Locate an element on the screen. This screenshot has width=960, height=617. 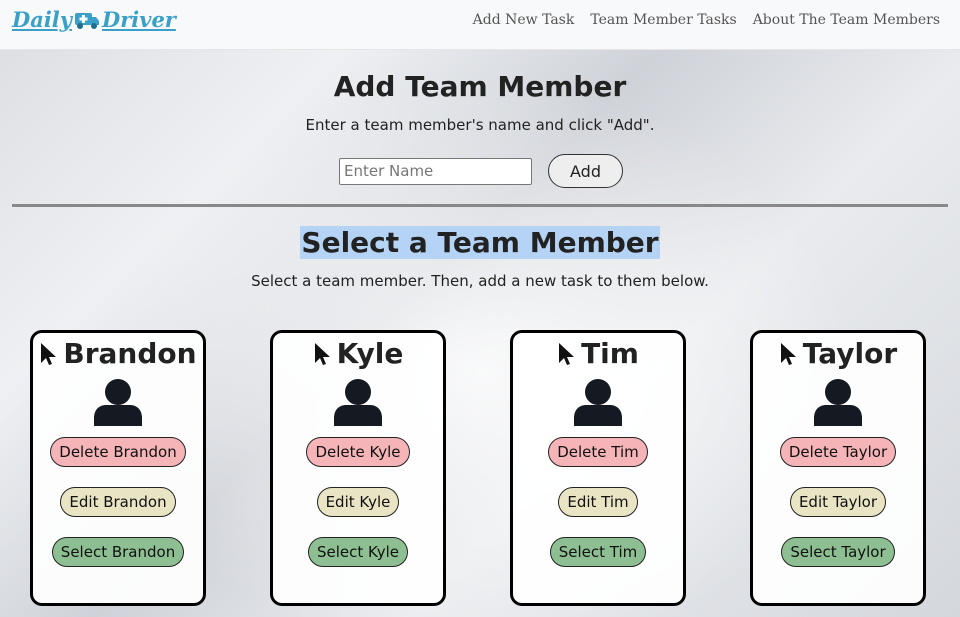
member-card-header: Kyle is located at coordinates (358, 353).